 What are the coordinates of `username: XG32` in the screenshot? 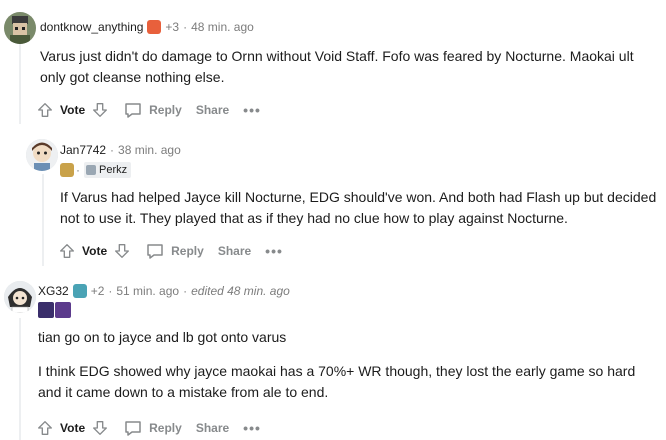 It's located at (53, 291).